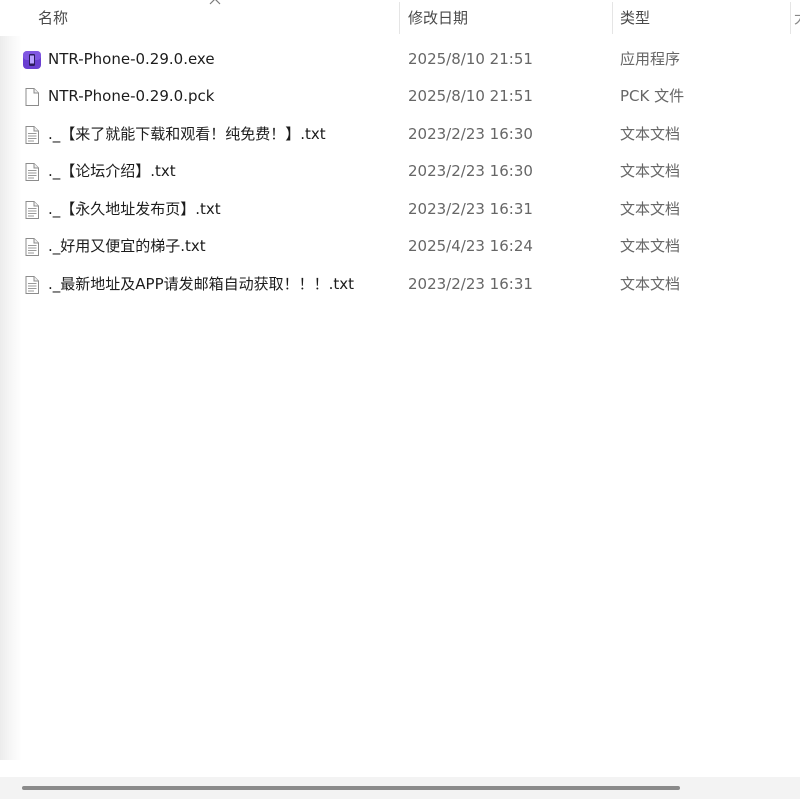  Describe the element at coordinates (400, 246) in the screenshot. I see `file-row: ._好用又便宜的梯子.txt 2025/4/23 16:24 文本文档` at that location.